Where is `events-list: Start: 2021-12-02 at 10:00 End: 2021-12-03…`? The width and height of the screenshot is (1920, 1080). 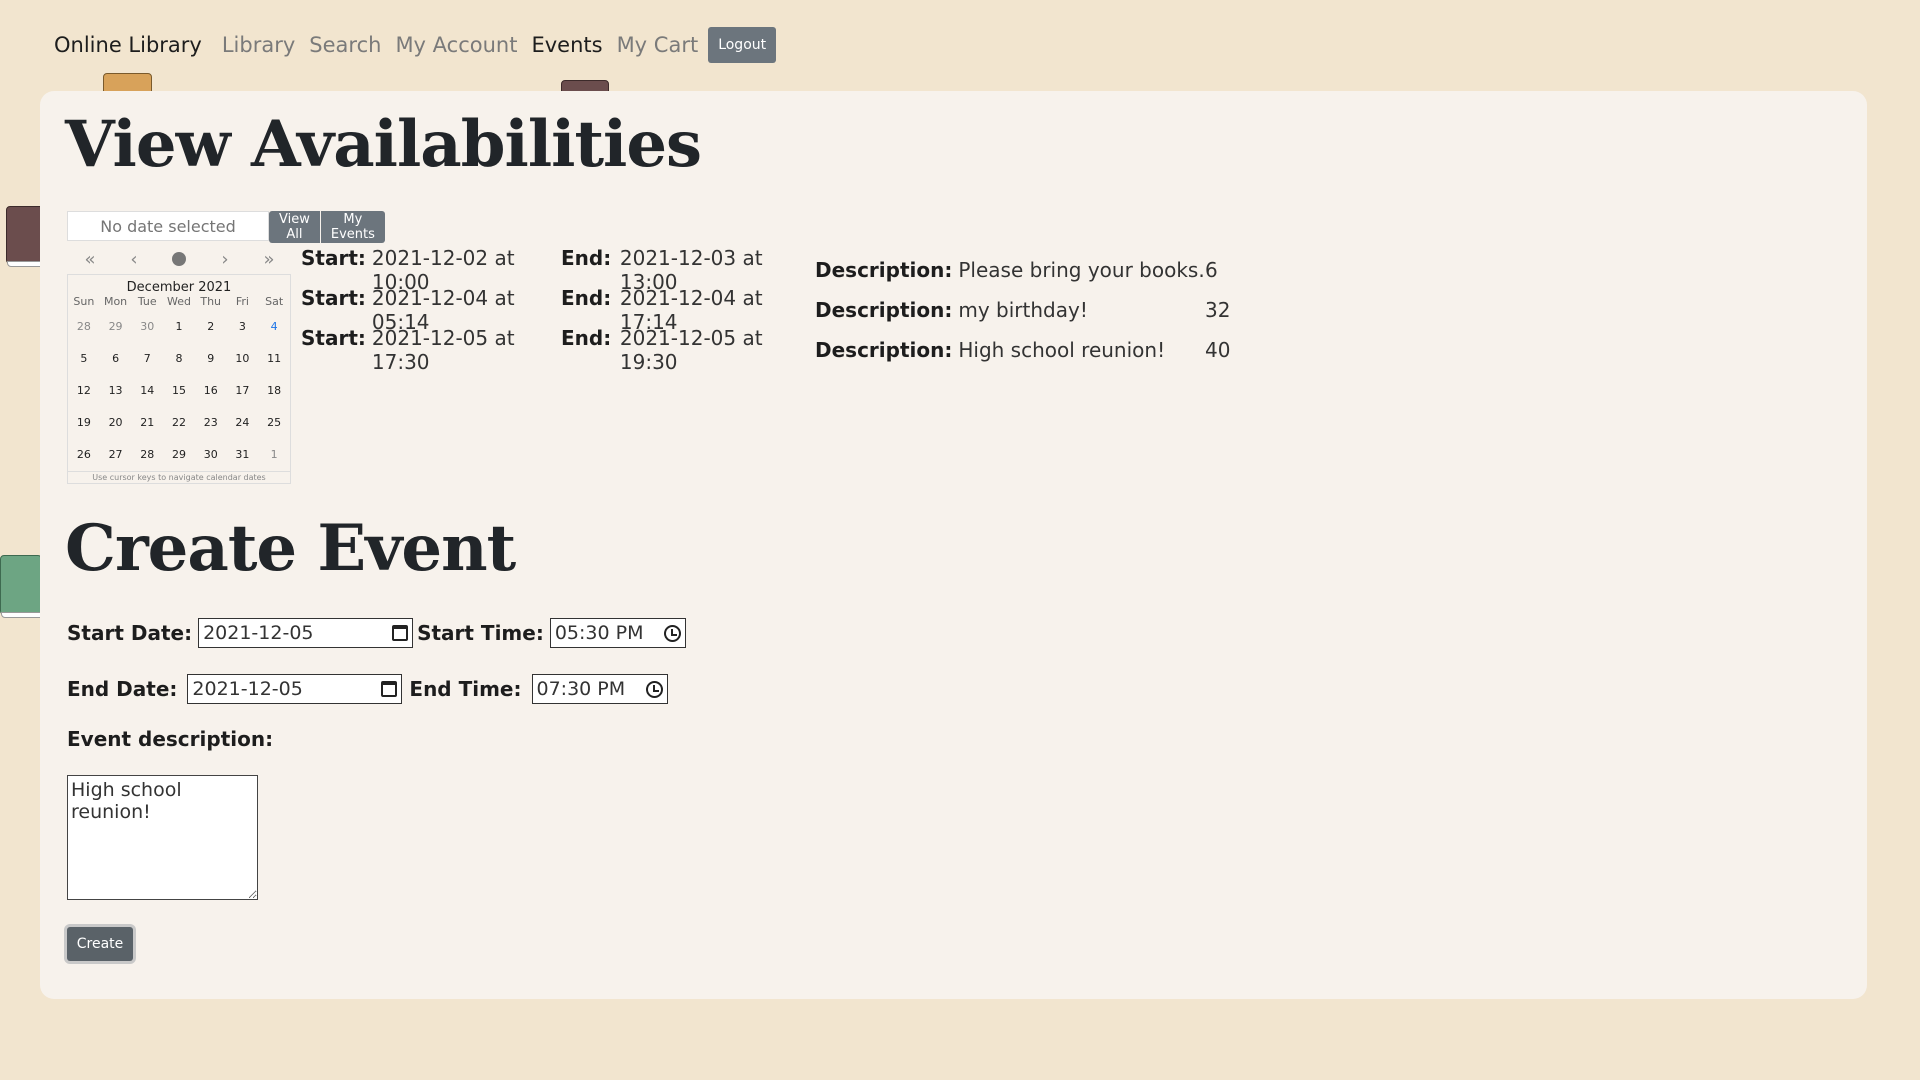
events-list: Start: 2021-12-02 at 10:00 End: 2021-12-03… is located at coordinates (773, 310).